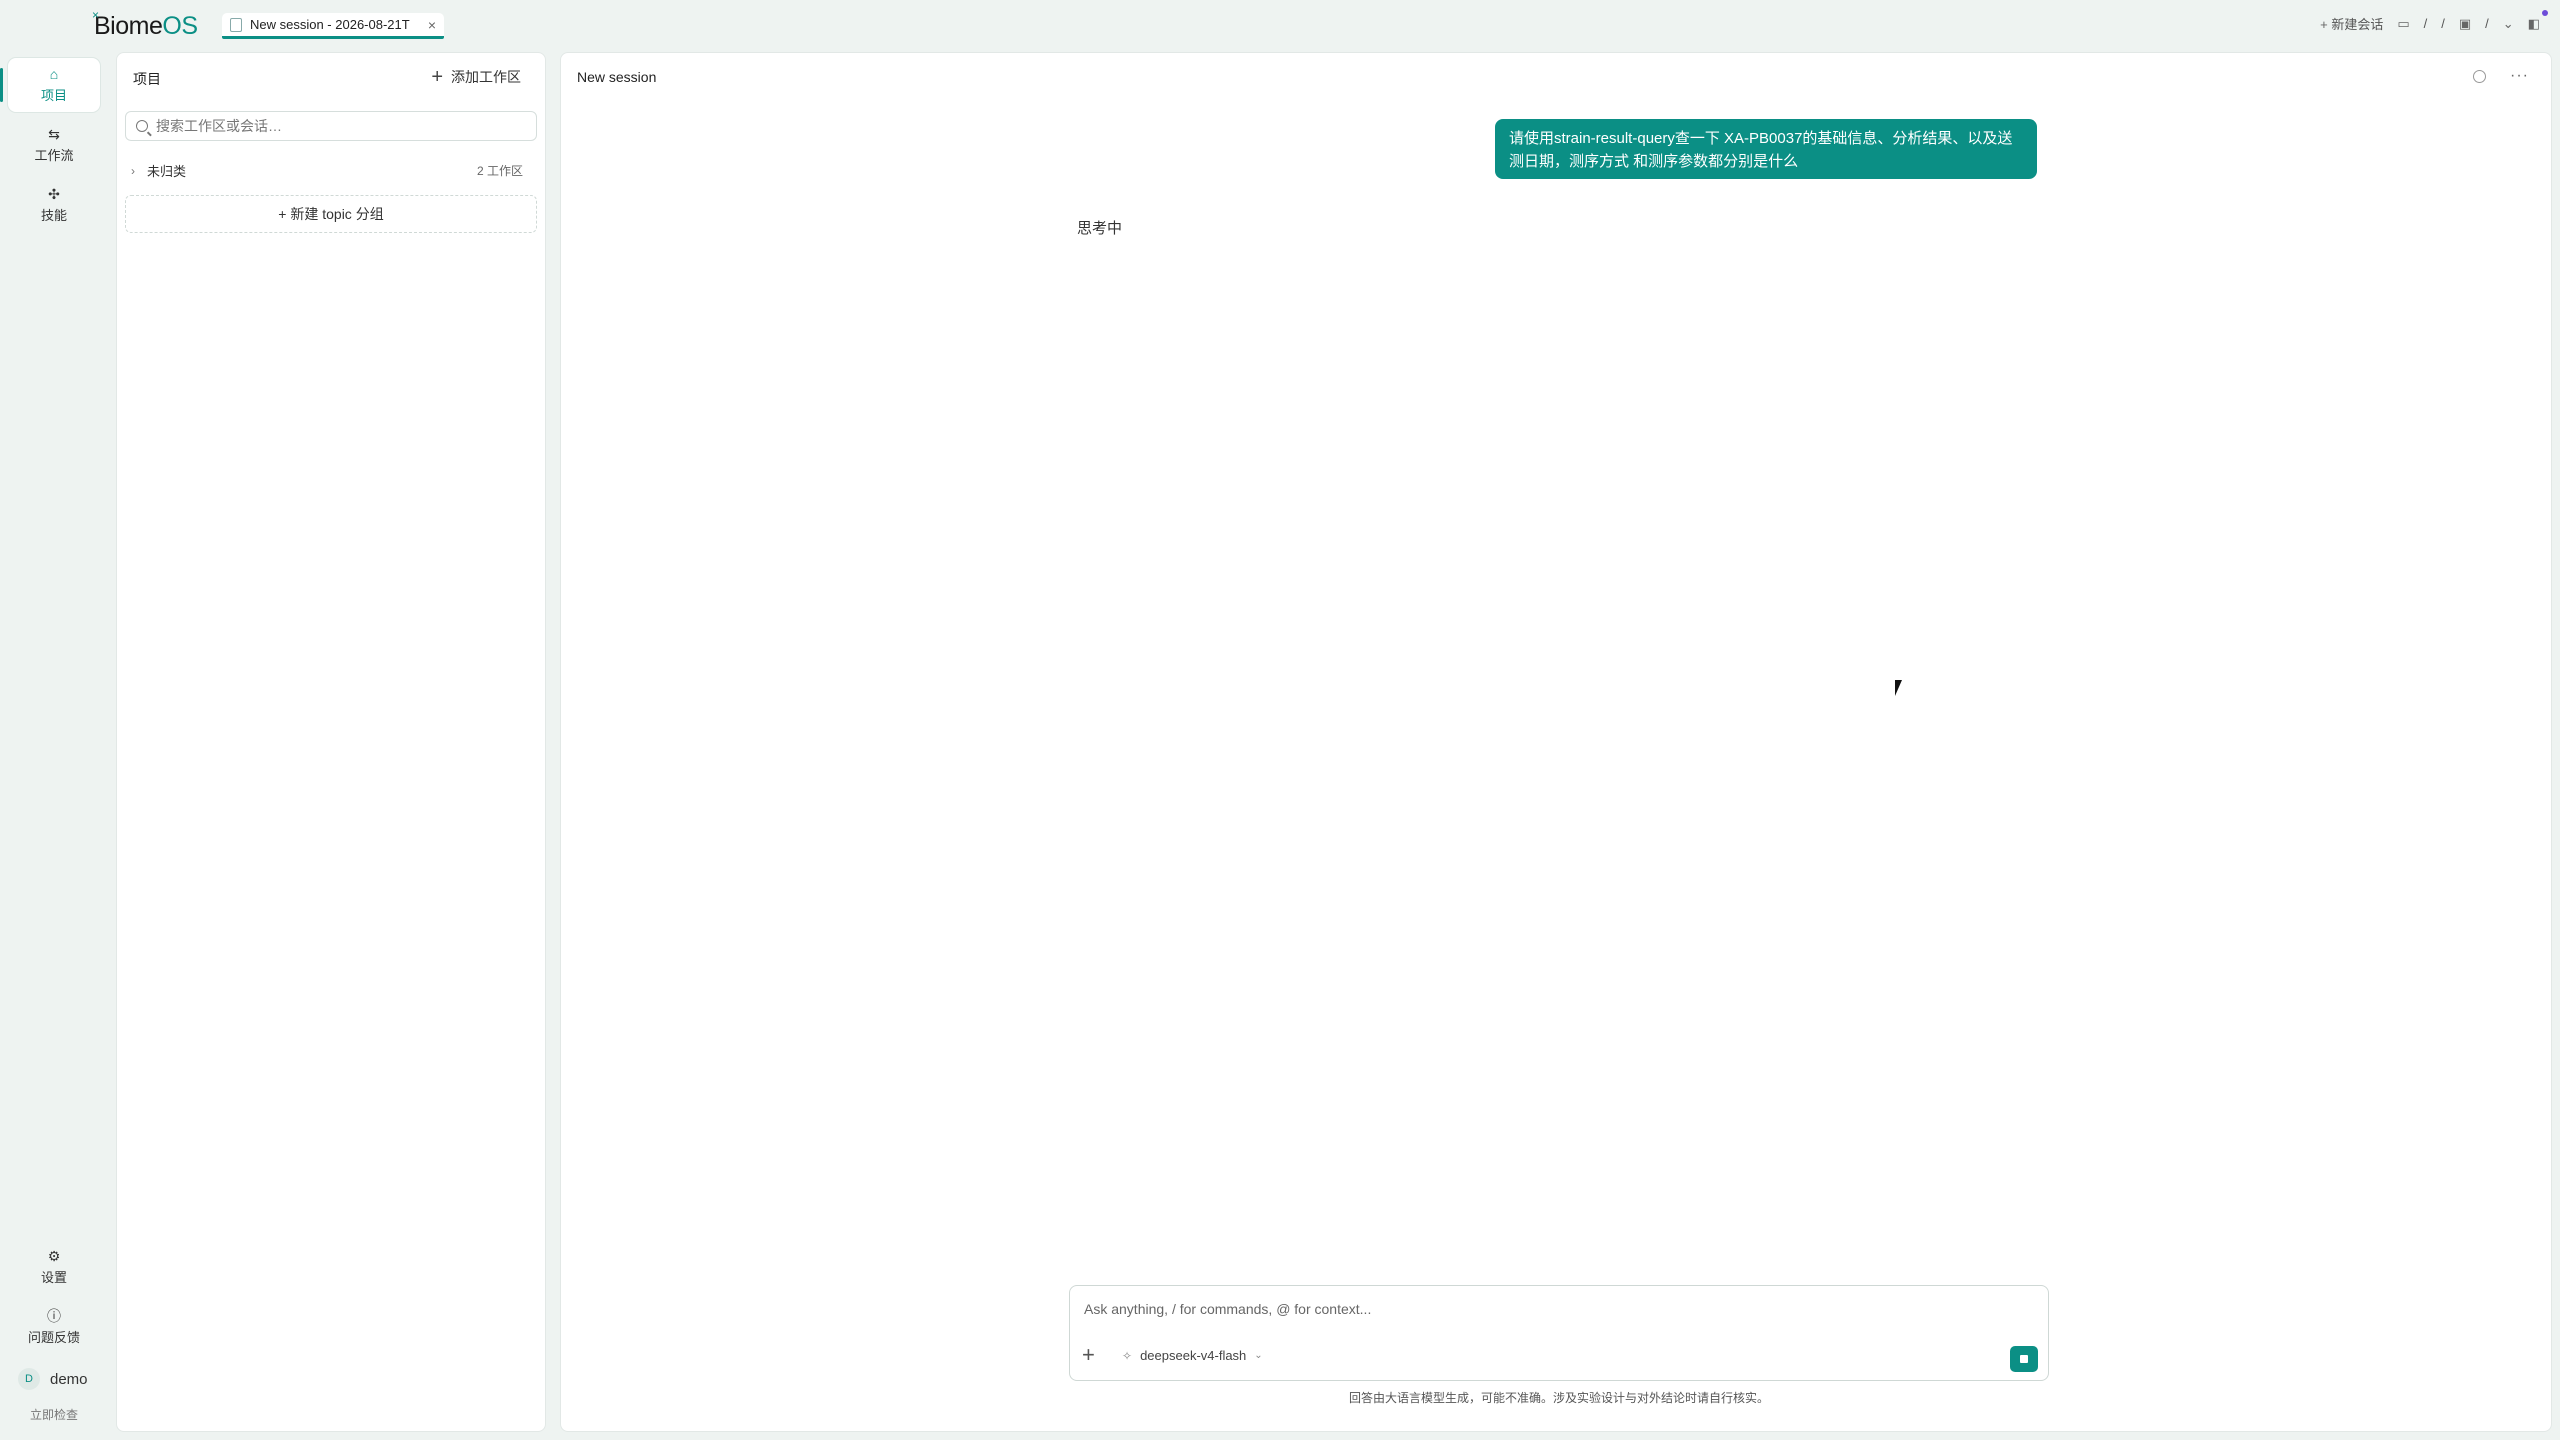  I want to click on composer: + ✧ deepseek-v4-flash ⌄, so click(1559, 1333).